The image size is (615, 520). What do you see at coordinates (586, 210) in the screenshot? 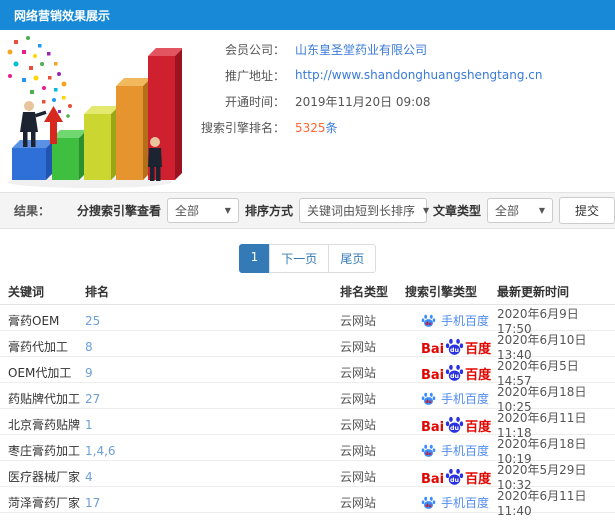
I see `submit-button: 提交` at bounding box center [586, 210].